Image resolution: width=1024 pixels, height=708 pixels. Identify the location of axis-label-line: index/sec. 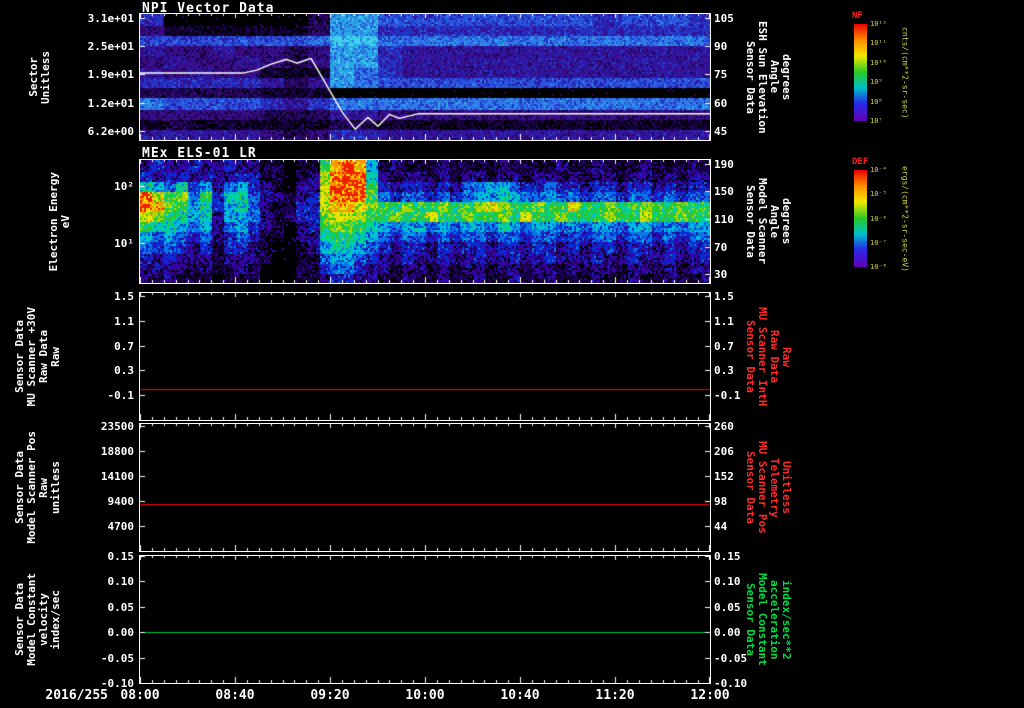
(55, 619).